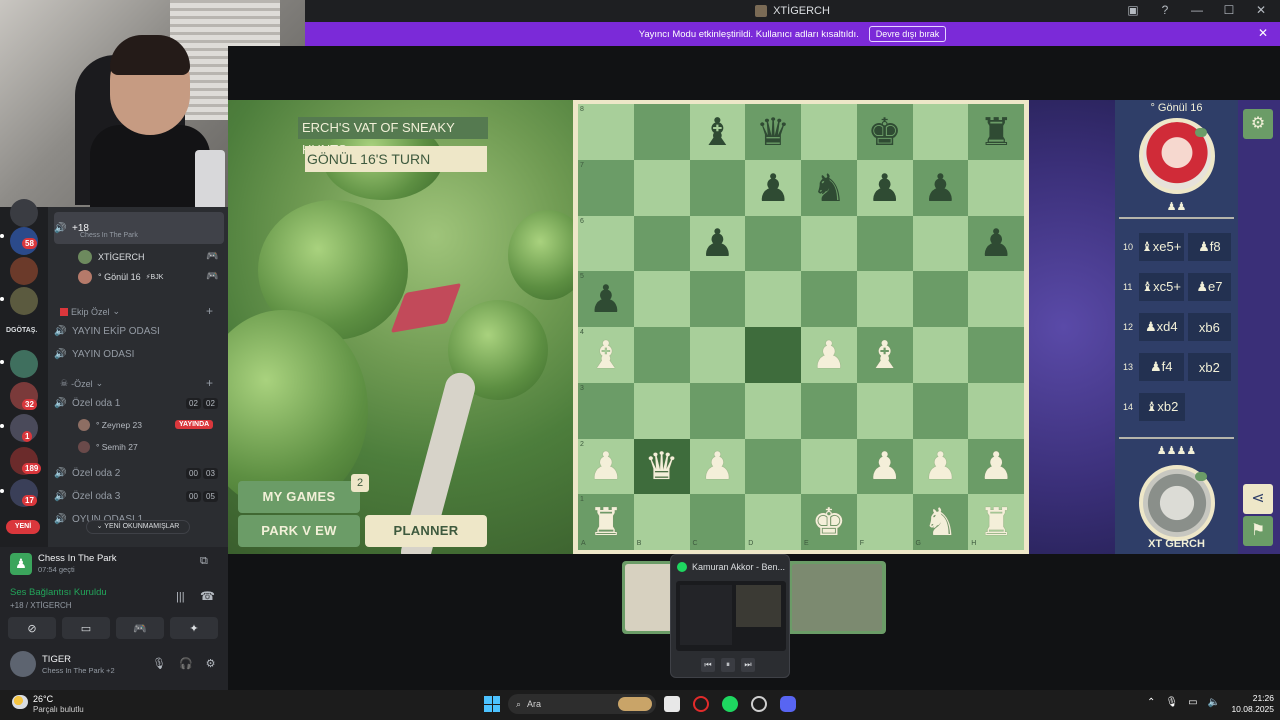  Describe the element at coordinates (672, 704) in the screenshot. I see `task-view-icon` at that location.